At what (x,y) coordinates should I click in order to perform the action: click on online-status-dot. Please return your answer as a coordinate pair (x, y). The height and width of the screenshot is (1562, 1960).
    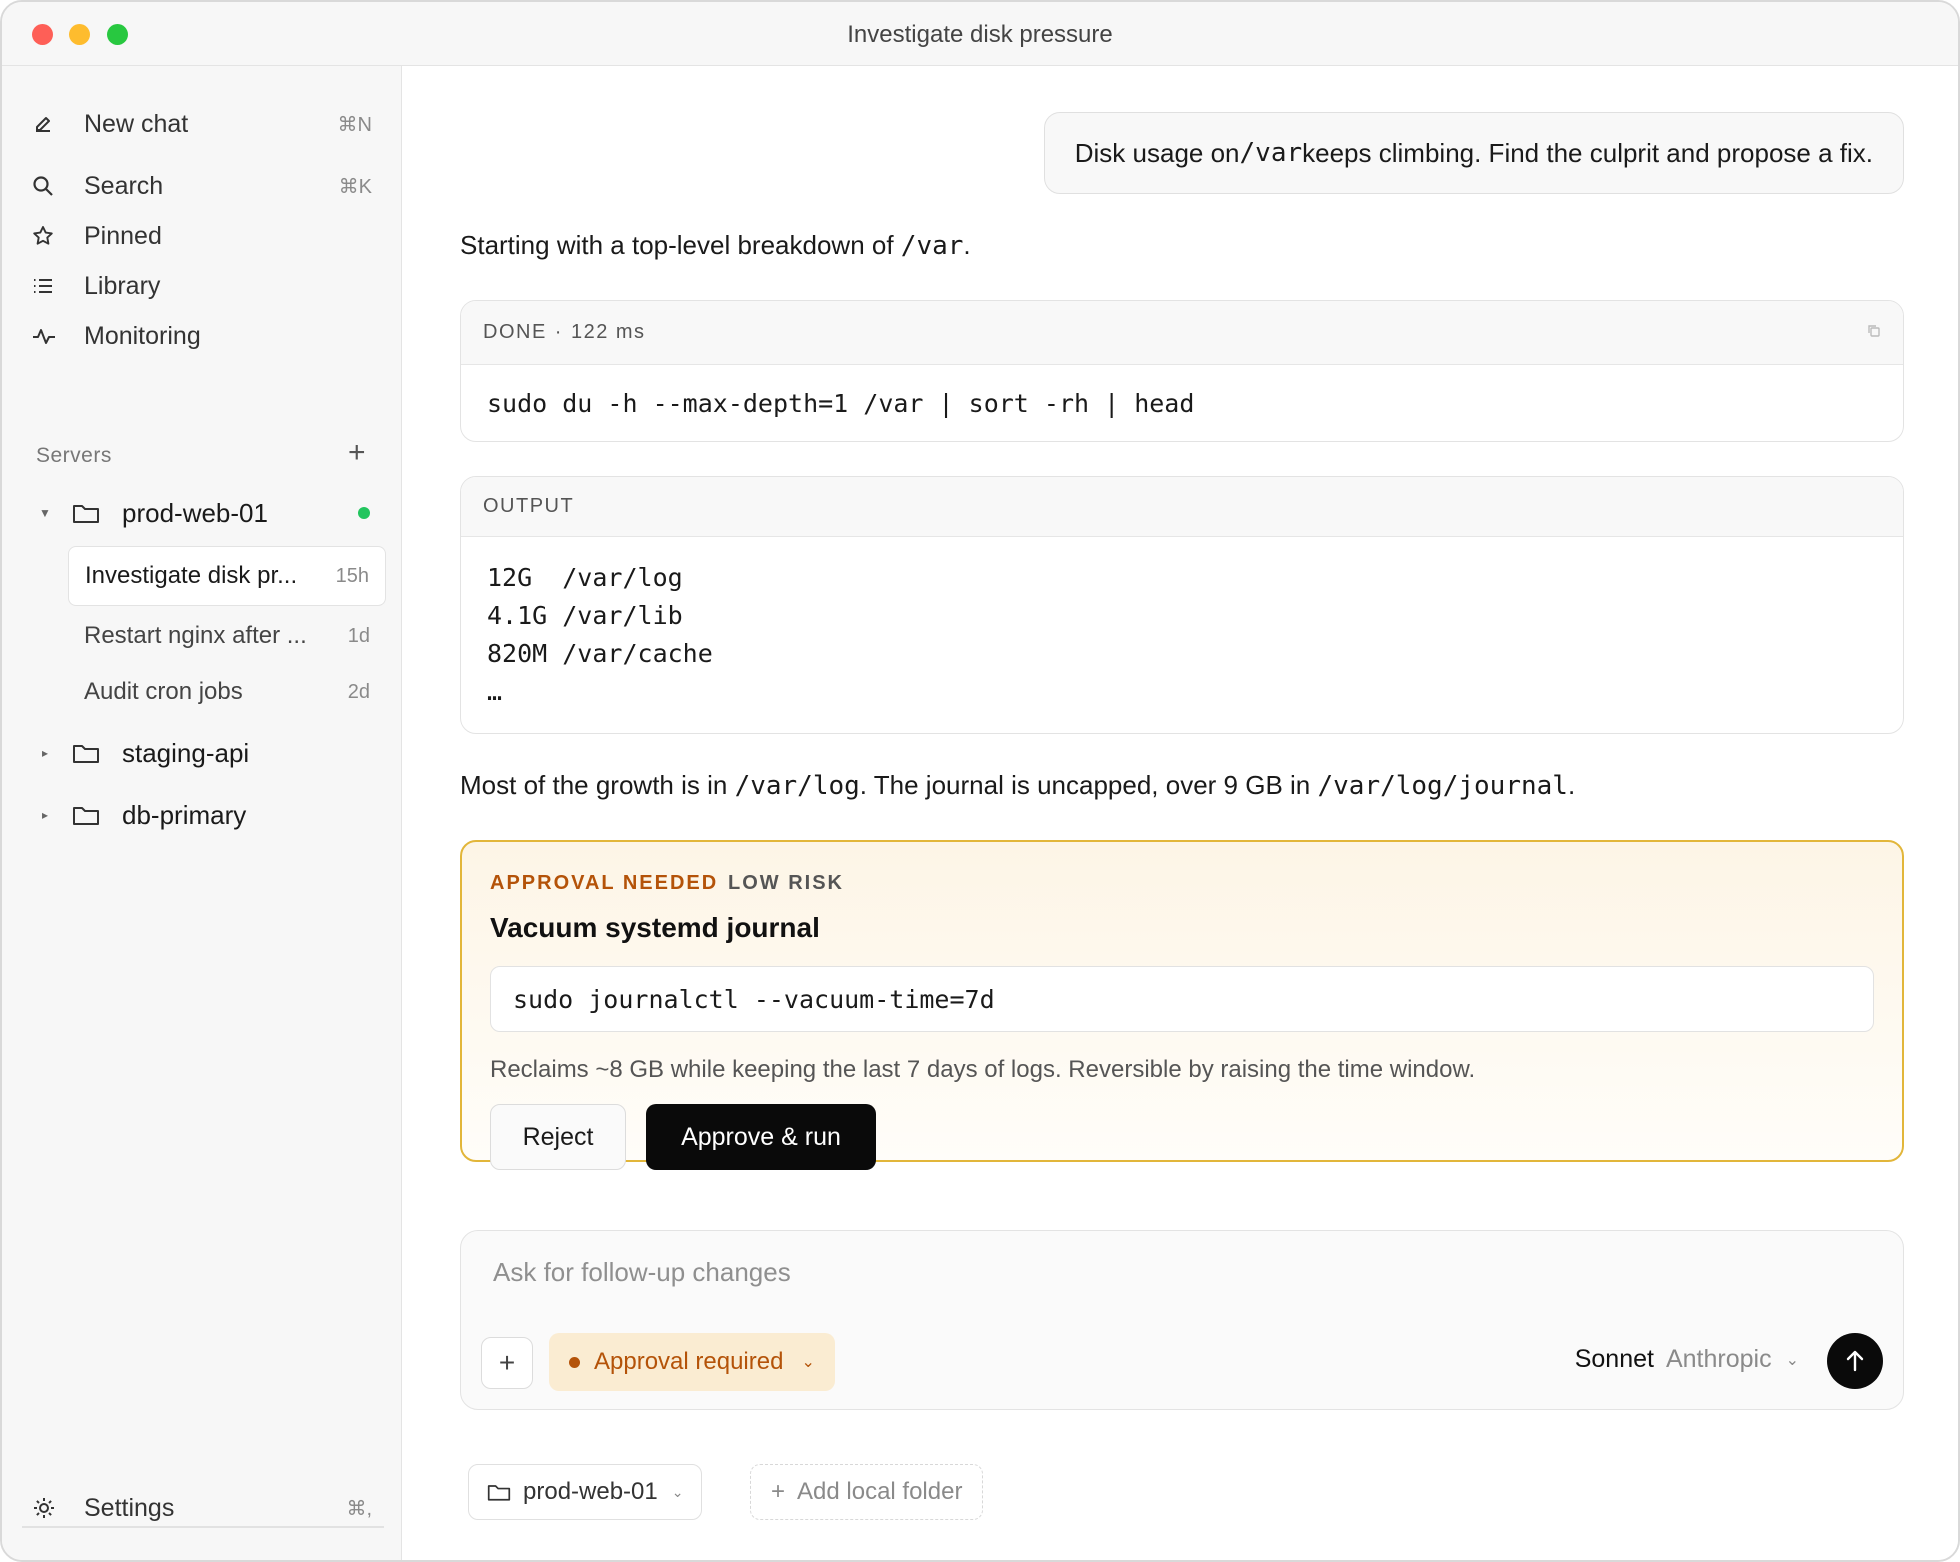
    Looking at the image, I should click on (364, 513).